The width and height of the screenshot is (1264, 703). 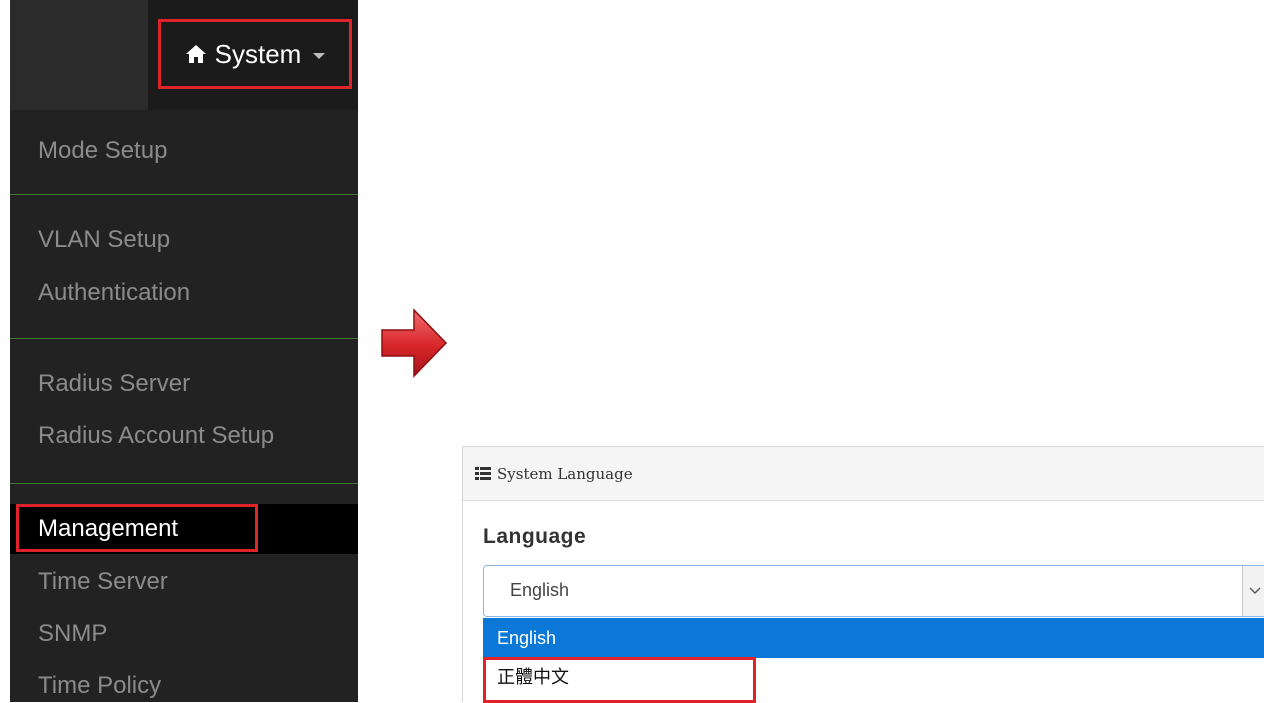 I want to click on panel-title: System Language, so click(x=565, y=473).